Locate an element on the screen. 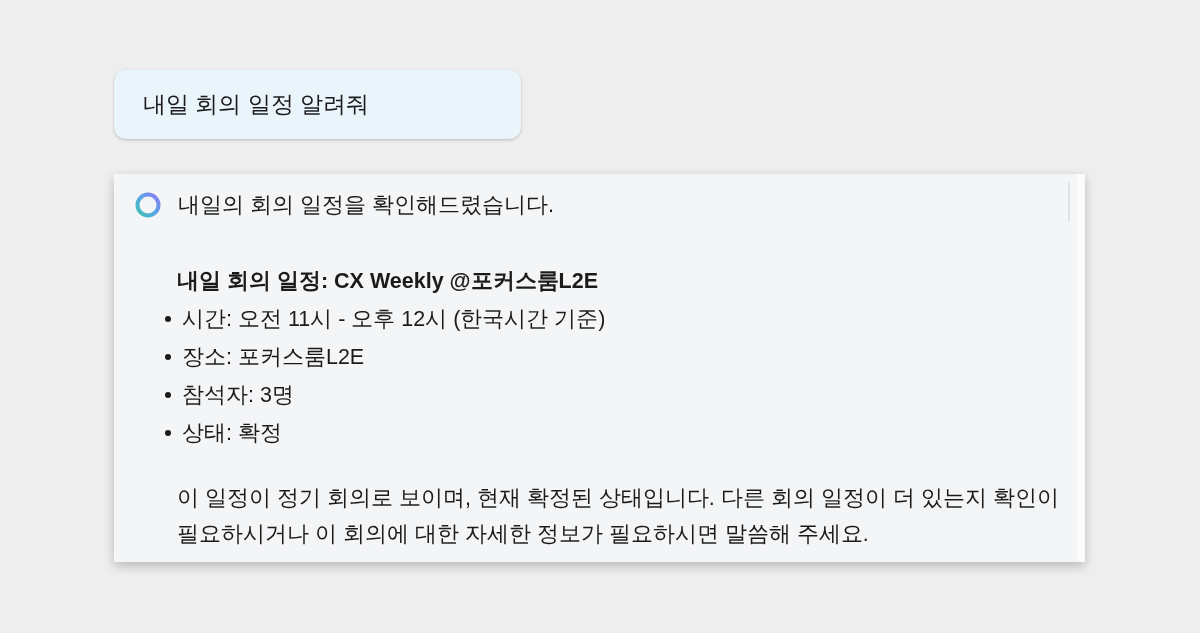 Image resolution: width=1200 pixels, height=633 pixels. detail-text: 참석자: 3명 is located at coordinates (238, 395).